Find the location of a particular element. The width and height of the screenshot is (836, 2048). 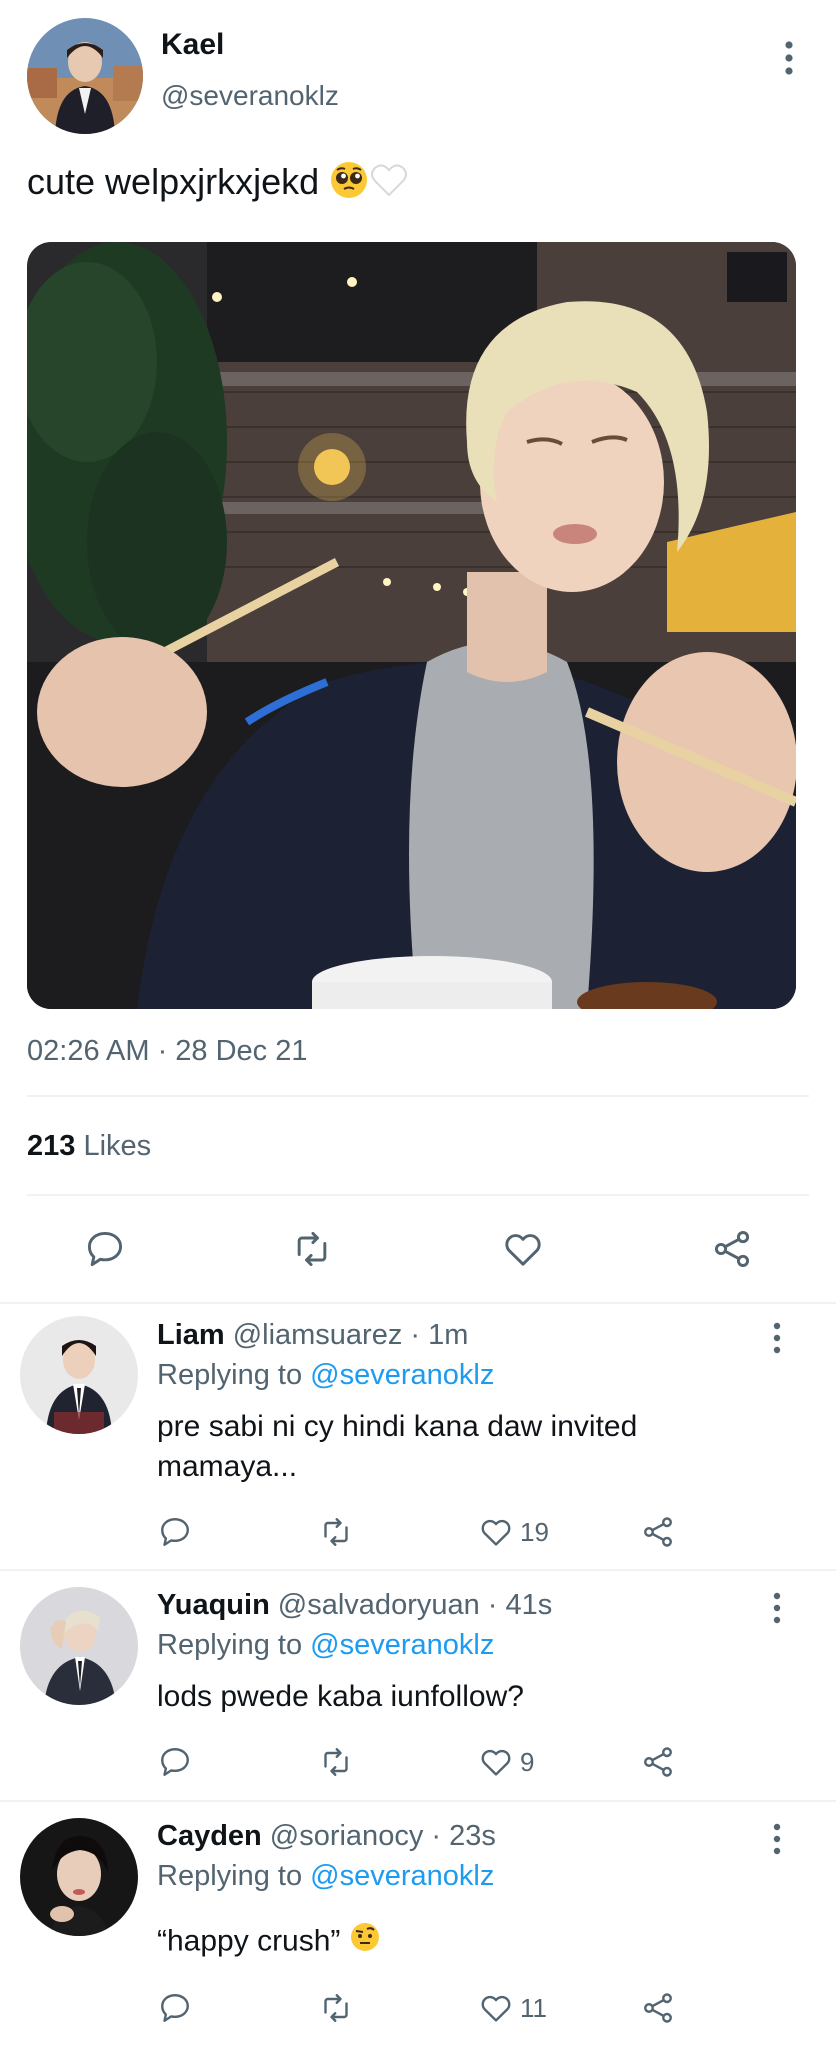

like-button: 19 is located at coordinates (513, 1532).